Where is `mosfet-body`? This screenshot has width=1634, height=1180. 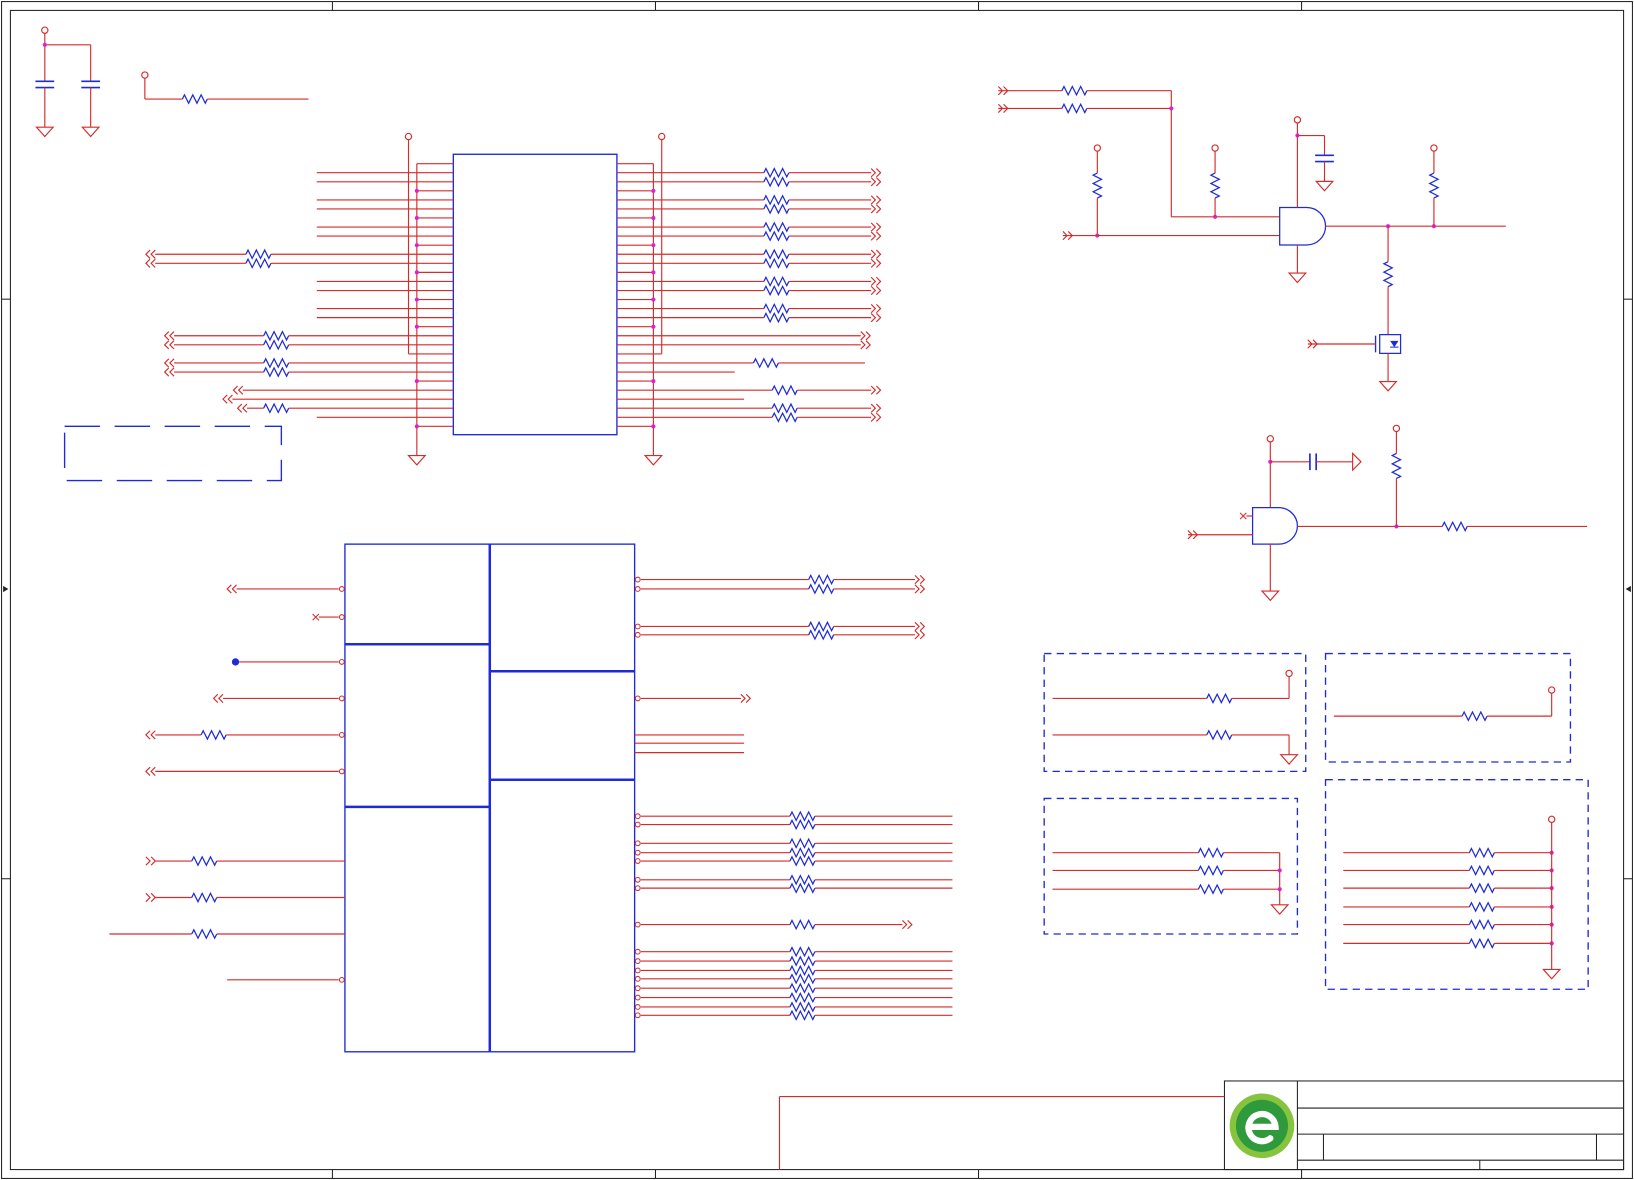 mosfet-body is located at coordinates (1390, 344).